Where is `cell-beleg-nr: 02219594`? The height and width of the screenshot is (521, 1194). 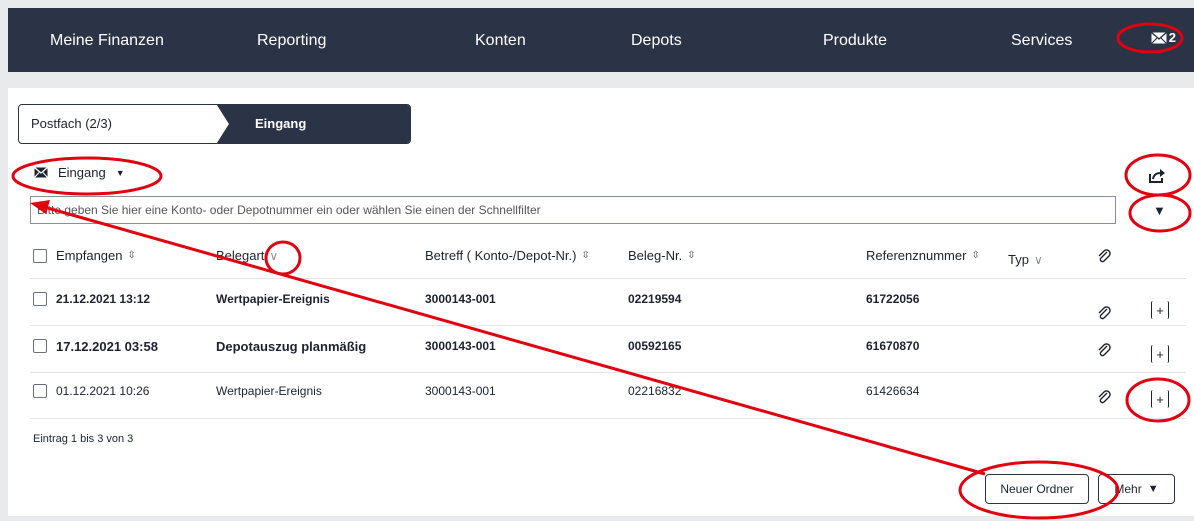
cell-beleg-nr: 02219594 is located at coordinates (655, 299).